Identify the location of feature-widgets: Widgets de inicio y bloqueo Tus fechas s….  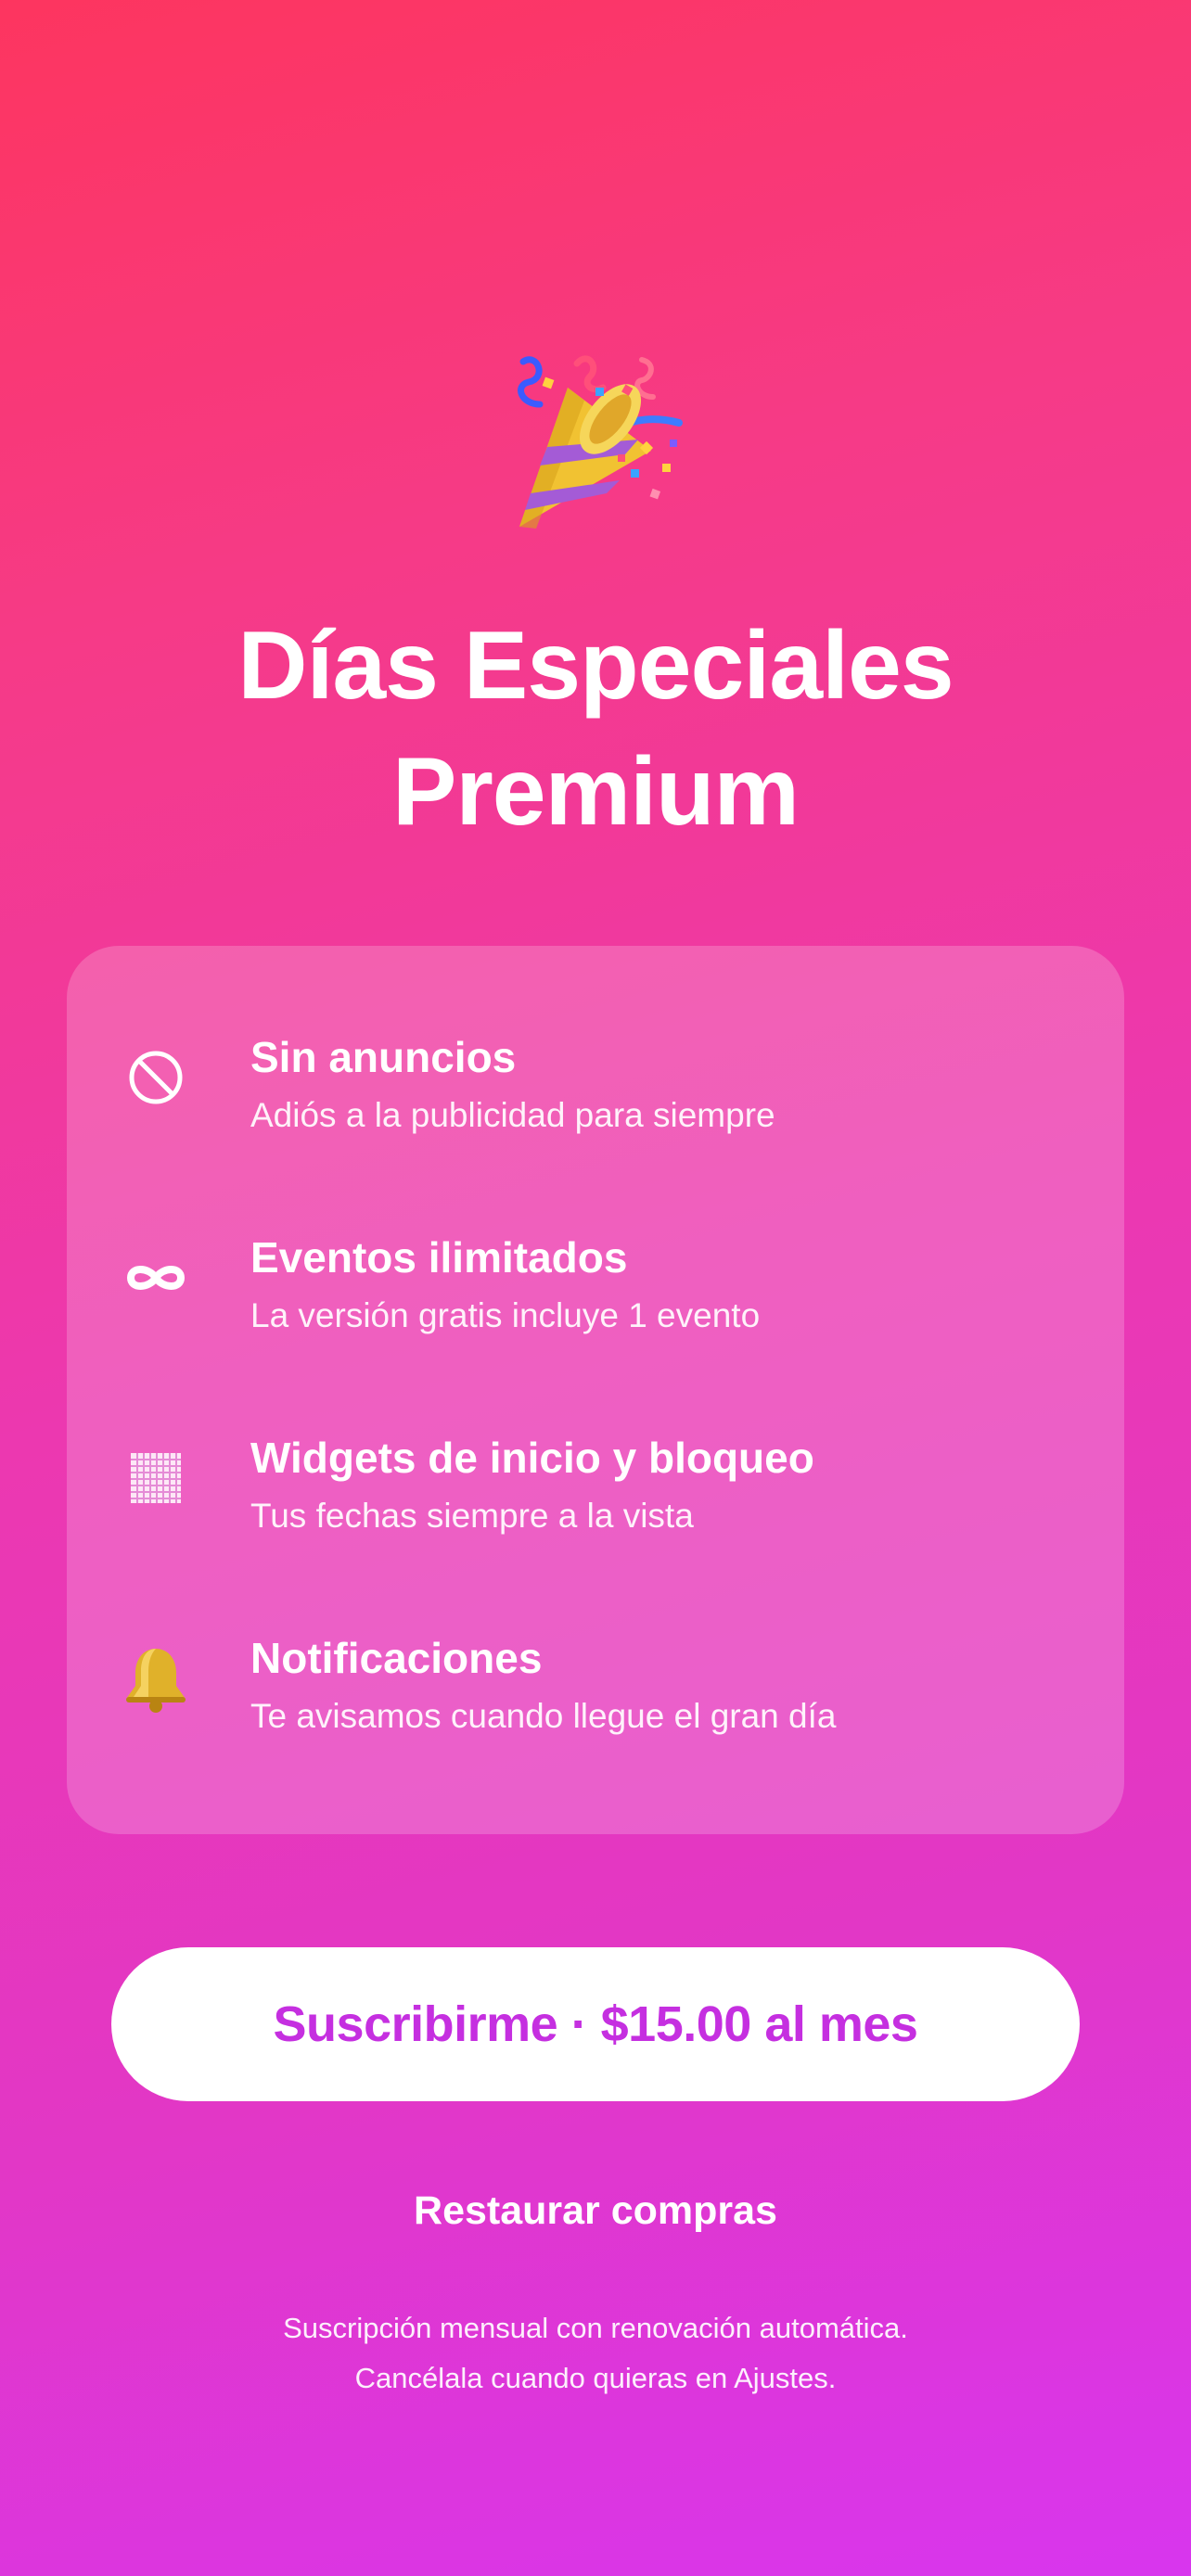
(595, 1499).